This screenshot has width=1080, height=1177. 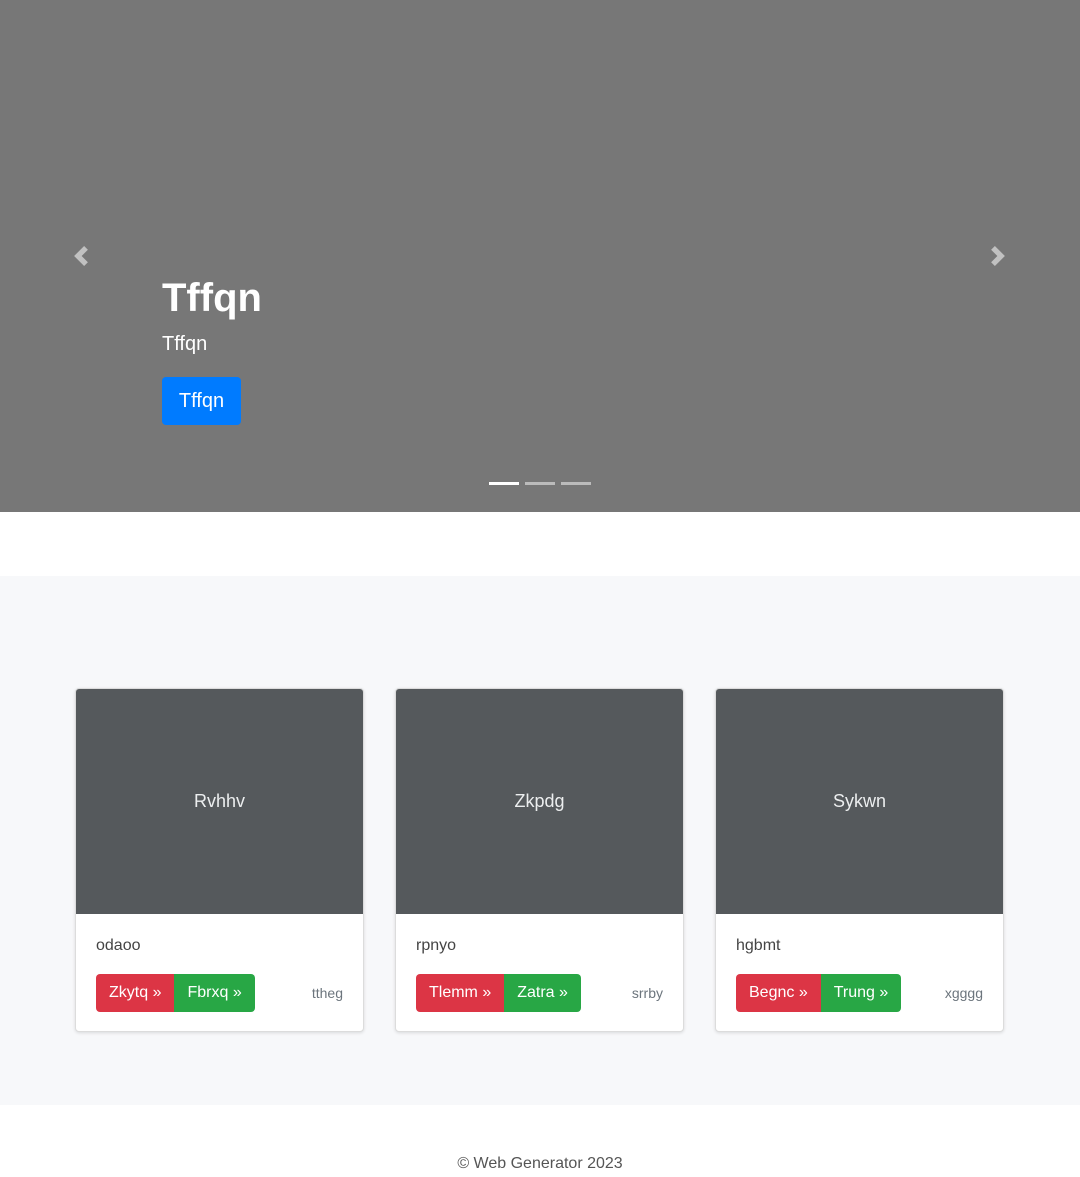 I want to click on card-button-group: Zkytq » Fbrxq », so click(x=175, y=993).